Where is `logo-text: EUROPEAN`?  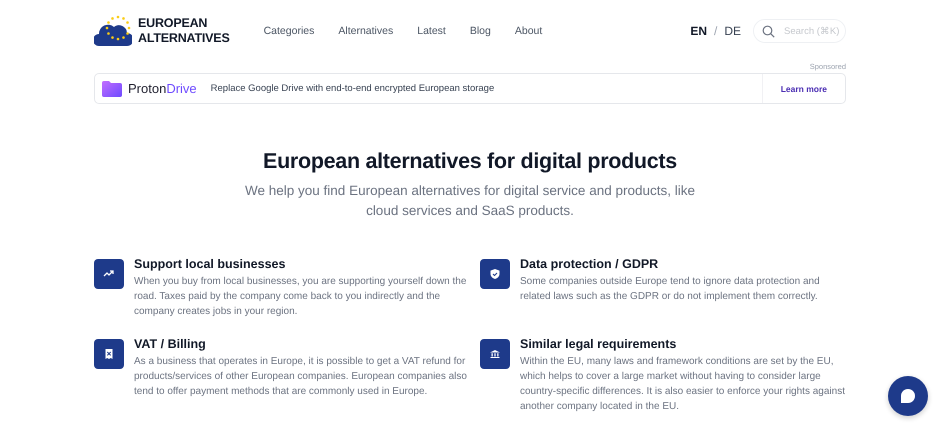 logo-text: EUROPEAN is located at coordinates (173, 23).